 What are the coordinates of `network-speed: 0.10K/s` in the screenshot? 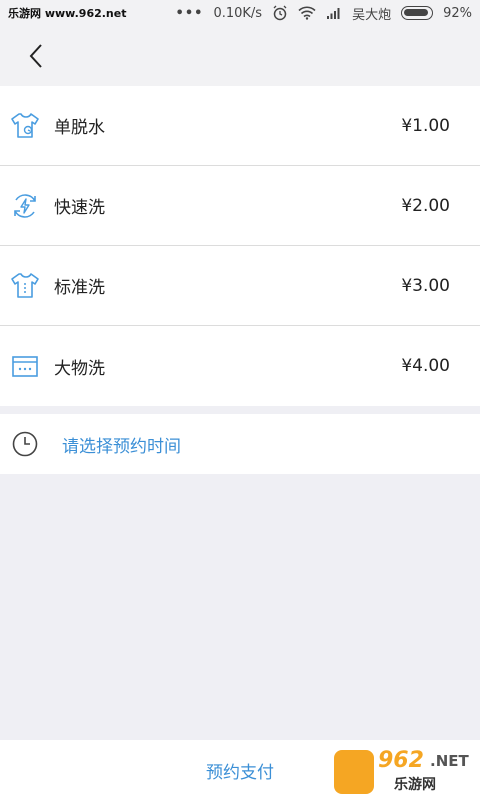 It's located at (238, 13).